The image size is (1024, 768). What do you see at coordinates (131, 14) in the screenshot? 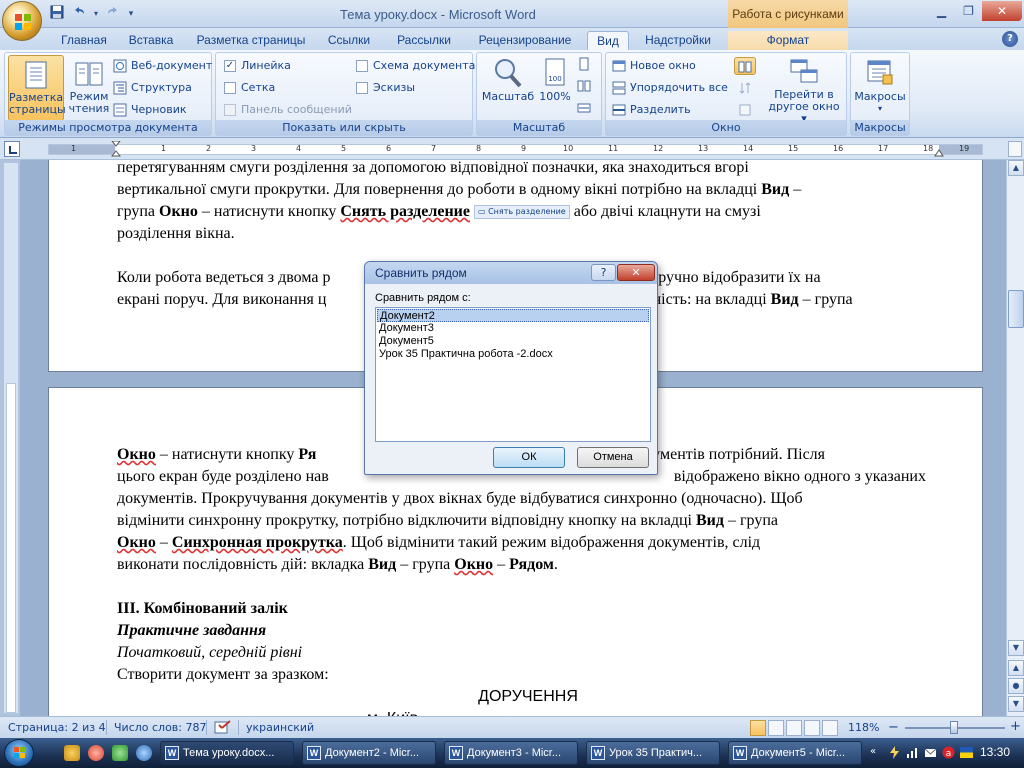
I see `customize-qat-icon: ▾` at bounding box center [131, 14].